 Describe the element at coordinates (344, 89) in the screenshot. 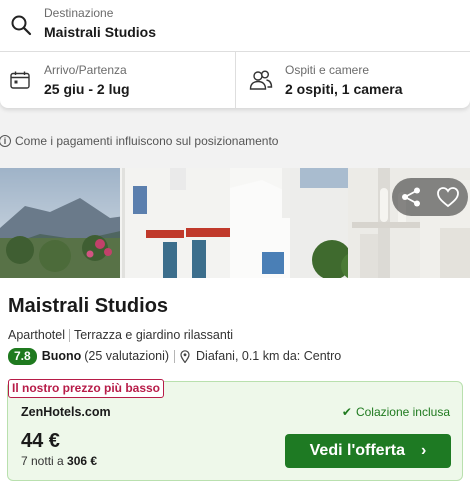

I see `guests-value: 2 ospiti, 1 camera` at that location.